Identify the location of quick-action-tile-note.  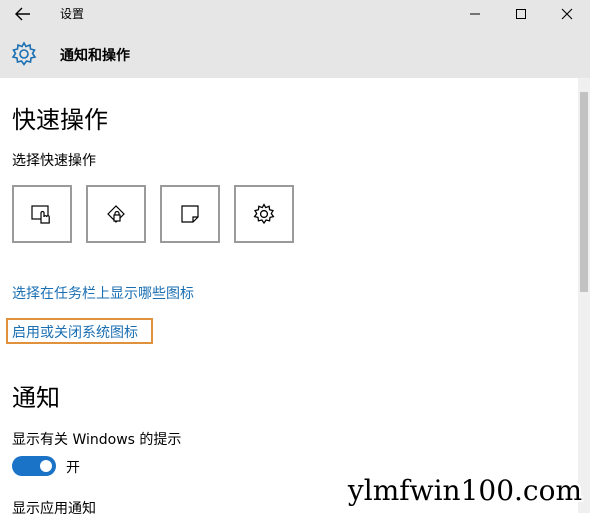
(190, 214).